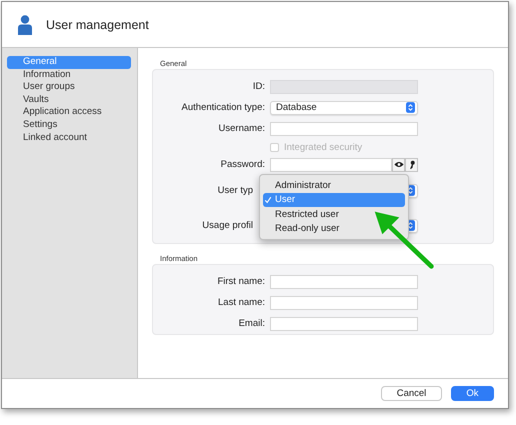 The height and width of the screenshot is (425, 516). Describe the element at coordinates (69, 75) in the screenshot. I see `sidebar-item: Information` at that location.